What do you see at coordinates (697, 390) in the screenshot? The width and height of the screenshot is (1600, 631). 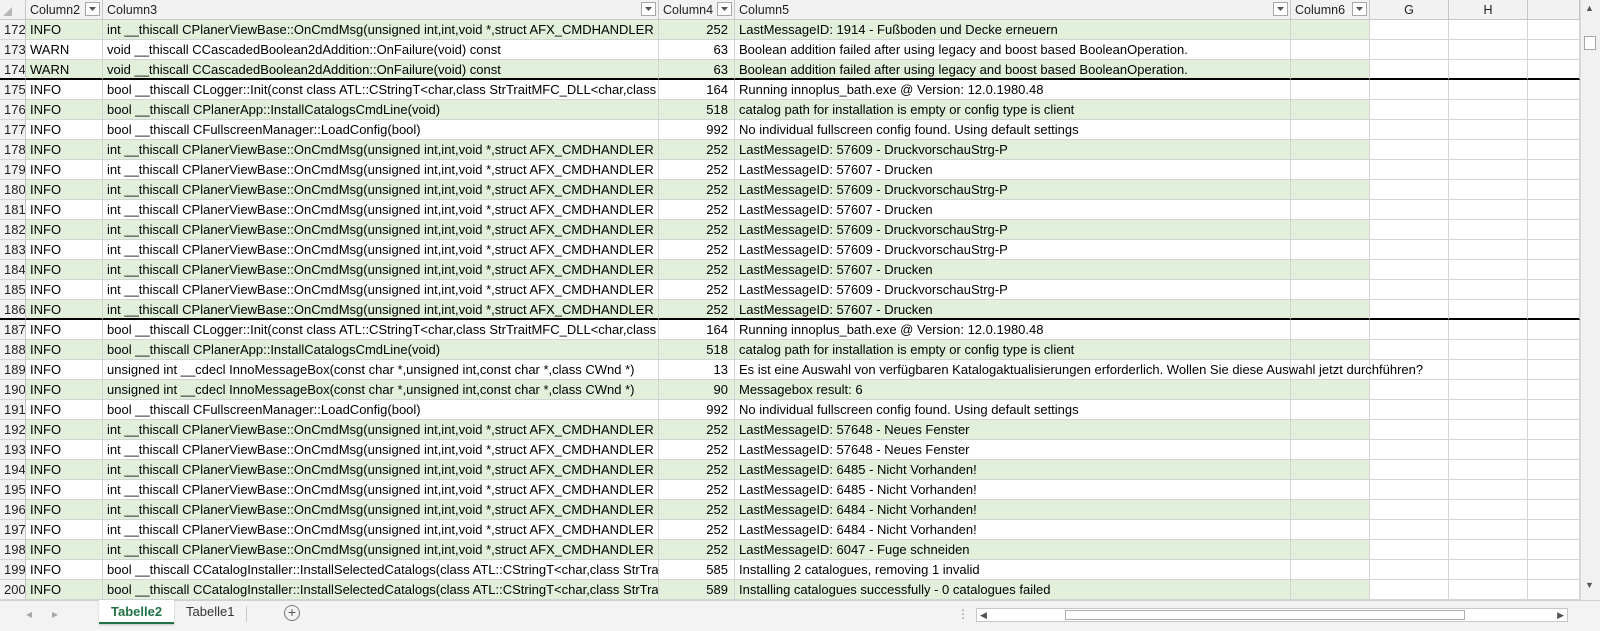 I see `cell-line-number: 90` at bounding box center [697, 390].